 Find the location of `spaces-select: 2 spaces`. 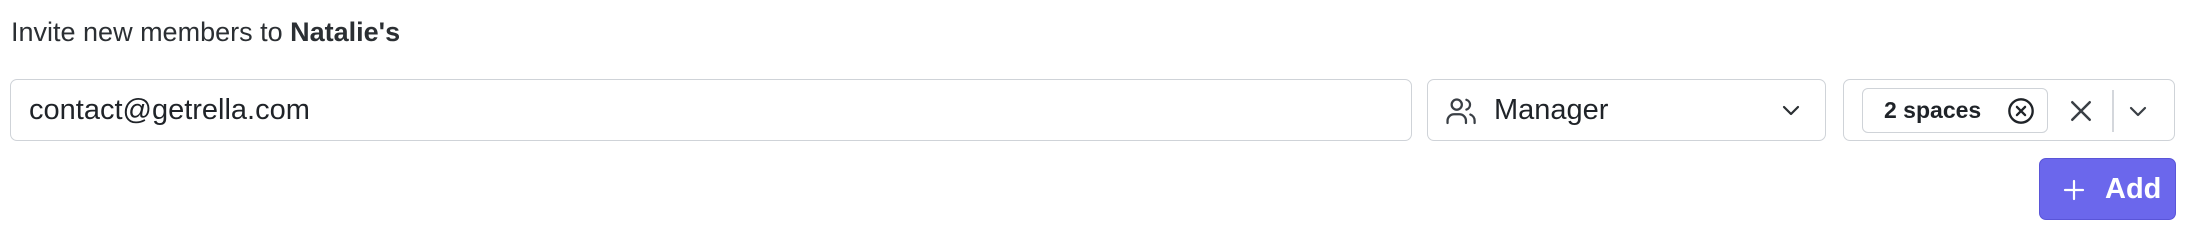

spaces-select: 2 spaces is located at coordinates (2009, 110).